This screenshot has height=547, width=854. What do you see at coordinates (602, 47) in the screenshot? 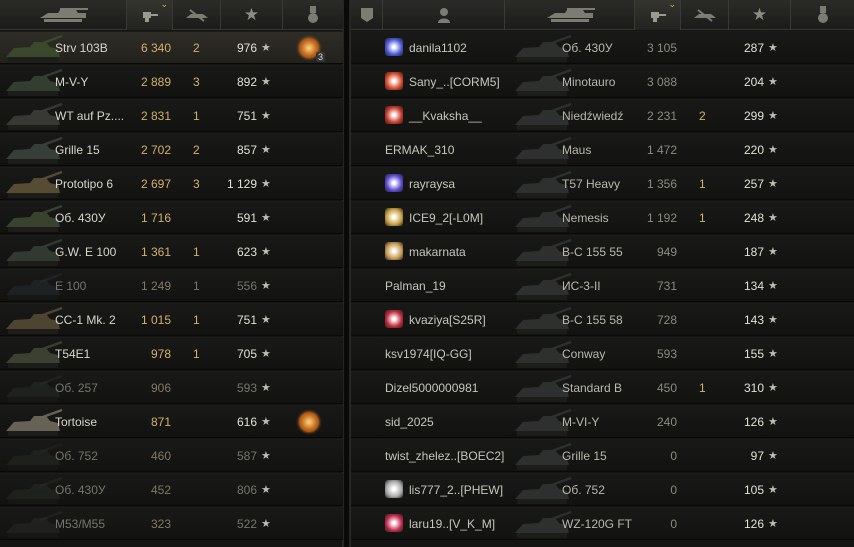
I see `player-row: danila1102 Об. 430У 3 105 287 ★` at bounding box center [602, 47].